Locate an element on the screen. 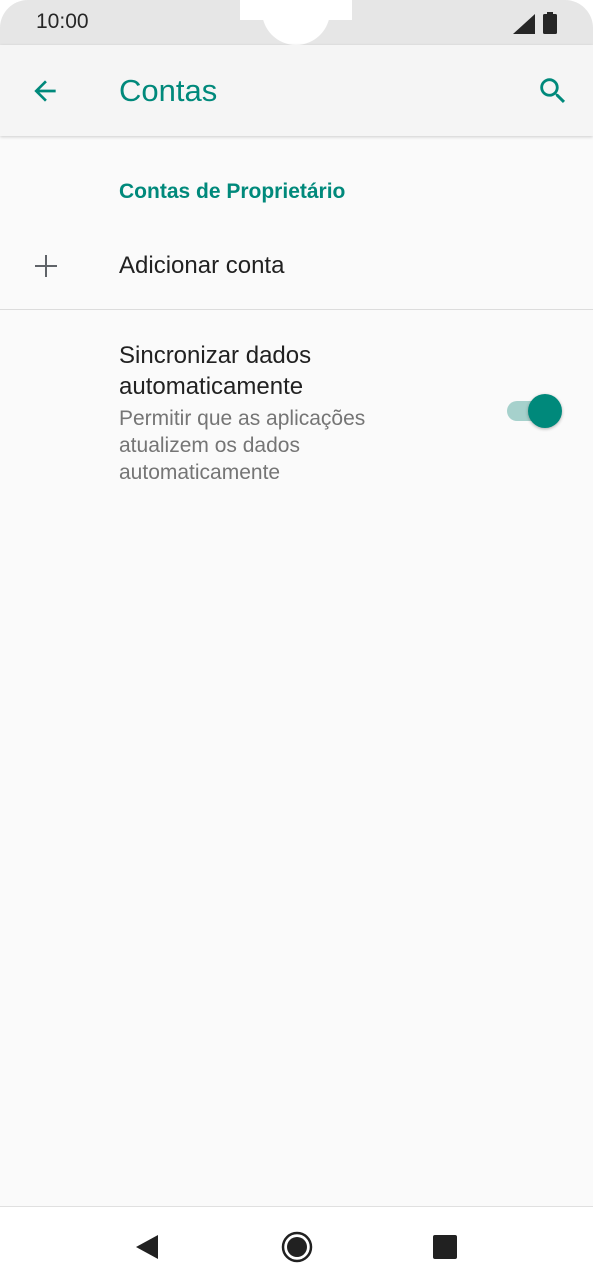 The height and width of the screenshot is (1286, 593). nav-back-icon is located at coordinates (147, 1247).